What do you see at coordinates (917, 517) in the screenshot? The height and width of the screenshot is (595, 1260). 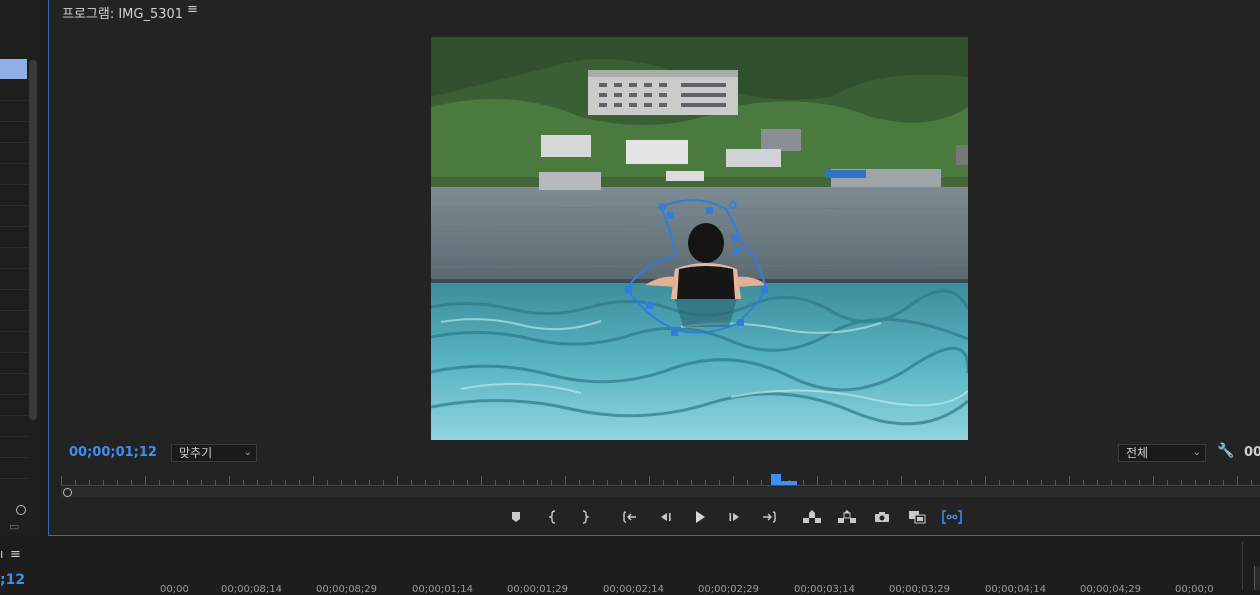 I see `comparison-view-button` at bounding box center [917, 517].